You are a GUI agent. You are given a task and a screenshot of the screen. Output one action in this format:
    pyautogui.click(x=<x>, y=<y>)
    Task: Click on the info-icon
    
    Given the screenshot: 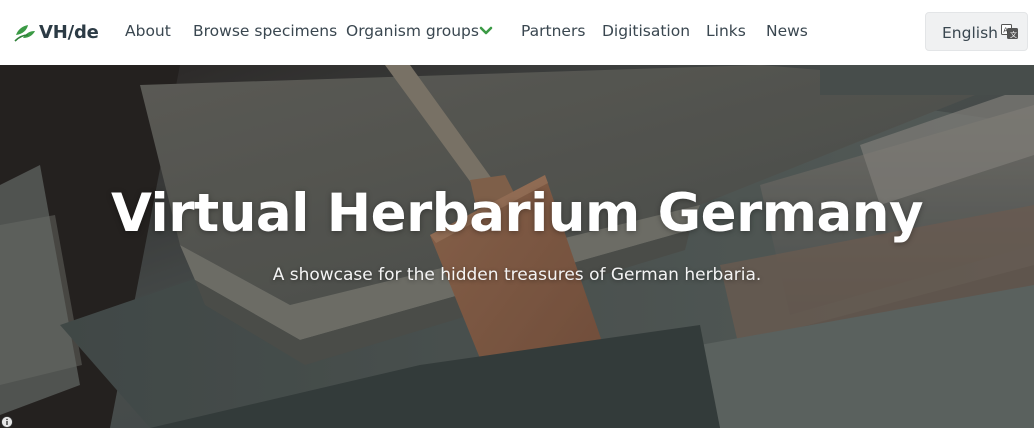 What is the action you would take?
    pyautogui.click(x=7, y=422)
    